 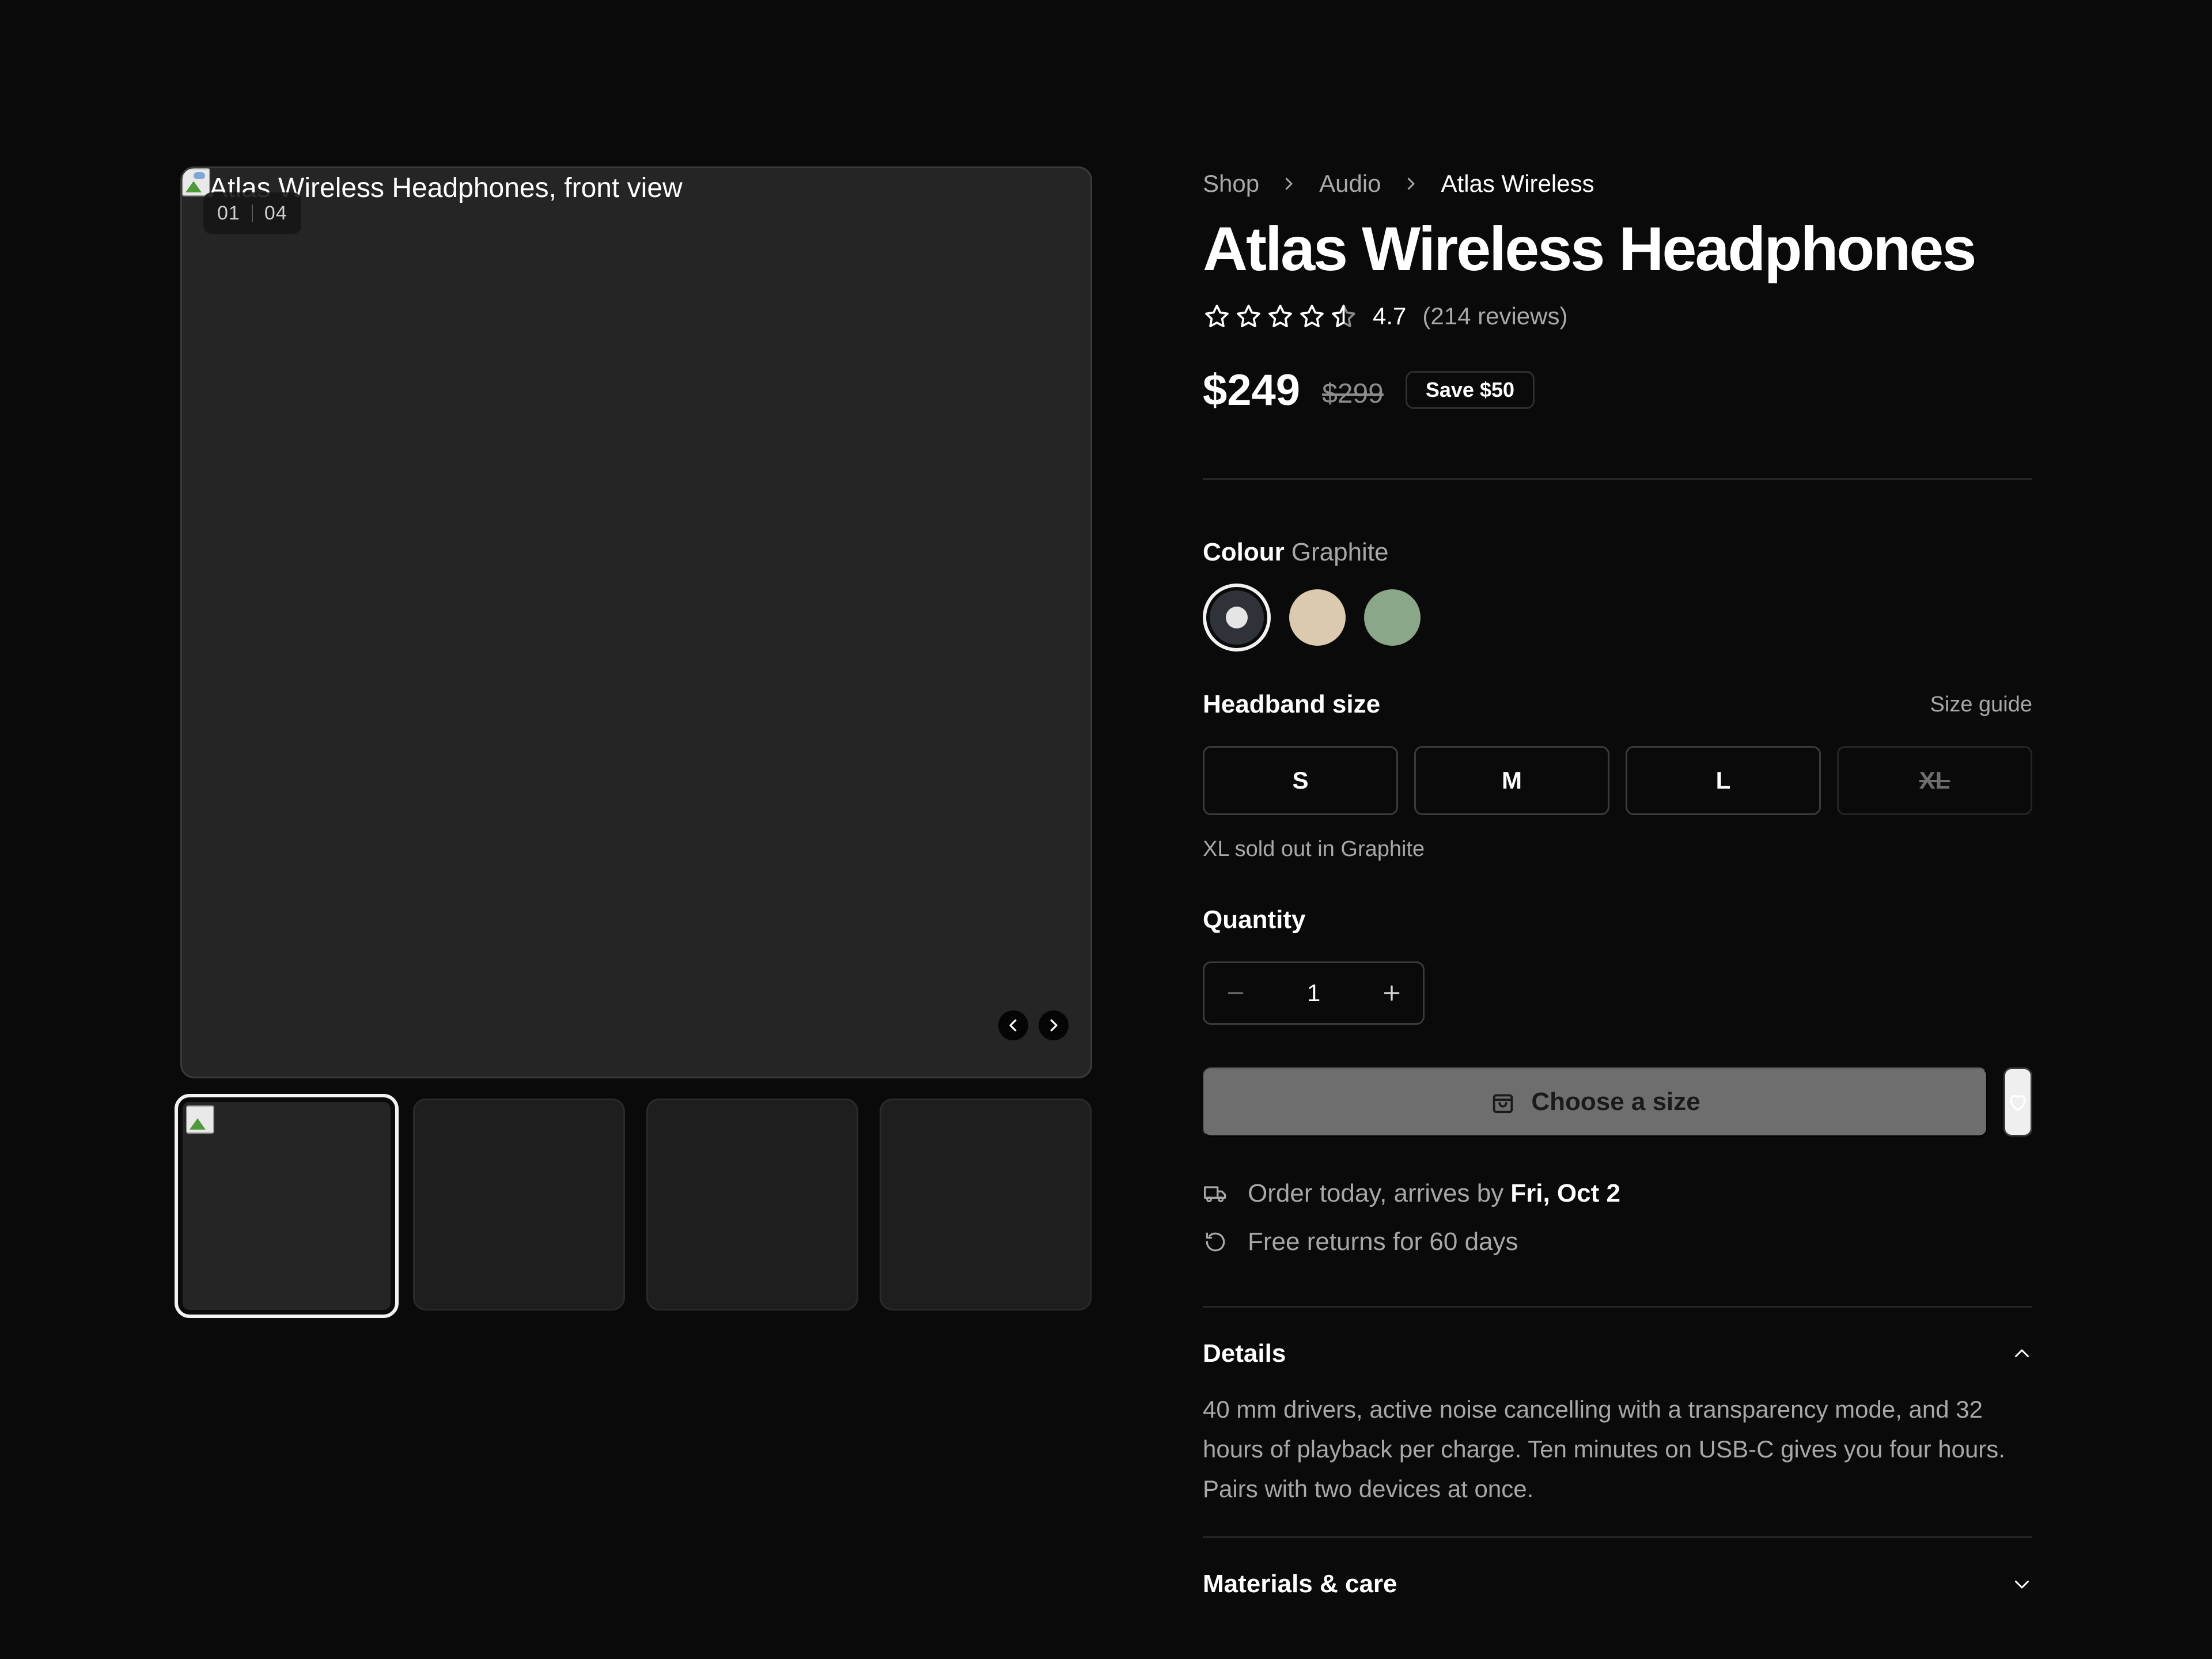 I want to click on chevron-up-icon, so click(x=2022, y=1353).